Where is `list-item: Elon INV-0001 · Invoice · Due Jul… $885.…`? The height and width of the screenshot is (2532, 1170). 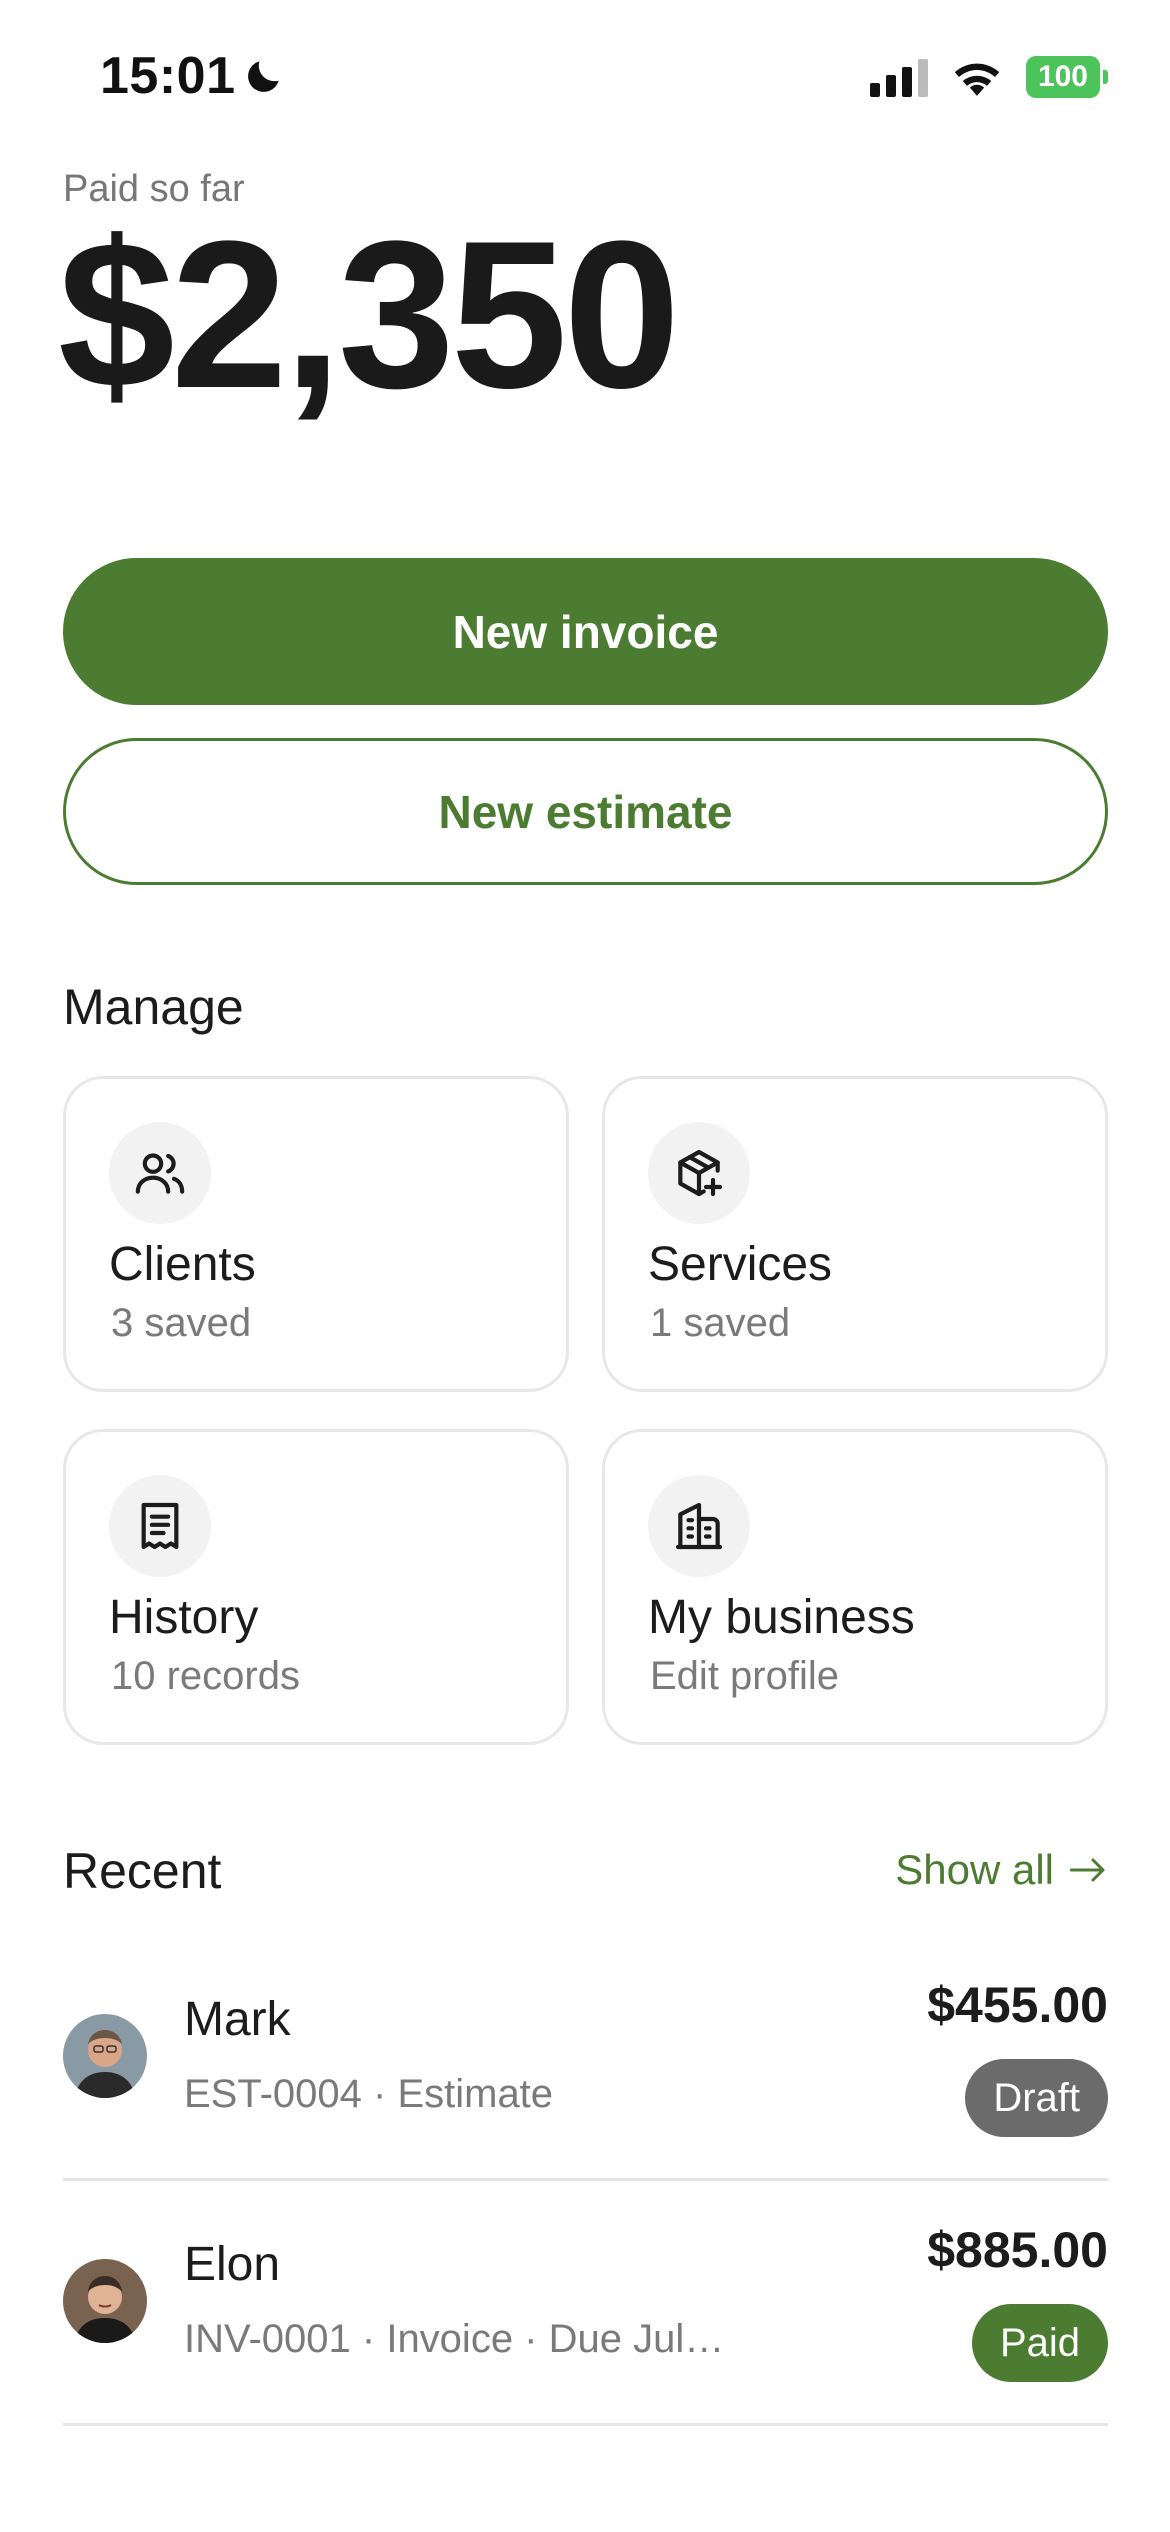 list-item: Elon INV-0001 · Invoice · Due Jul… $885.… is located at coordinates (585, 2303).